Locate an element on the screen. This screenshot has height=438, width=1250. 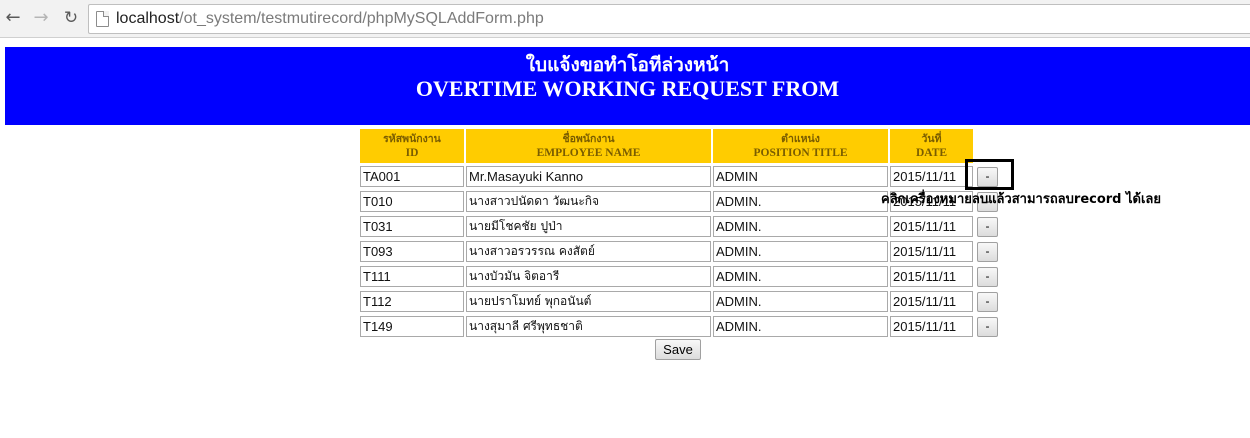
employee-id-input: TA001 is located at coordinates (412, 176).